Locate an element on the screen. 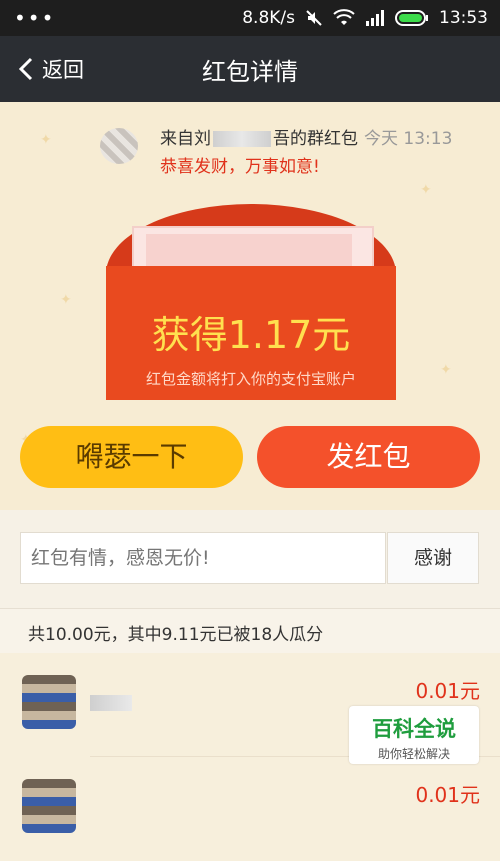  watermark-slogan: 助你轻松解决 is located at coordinates (413, 754).